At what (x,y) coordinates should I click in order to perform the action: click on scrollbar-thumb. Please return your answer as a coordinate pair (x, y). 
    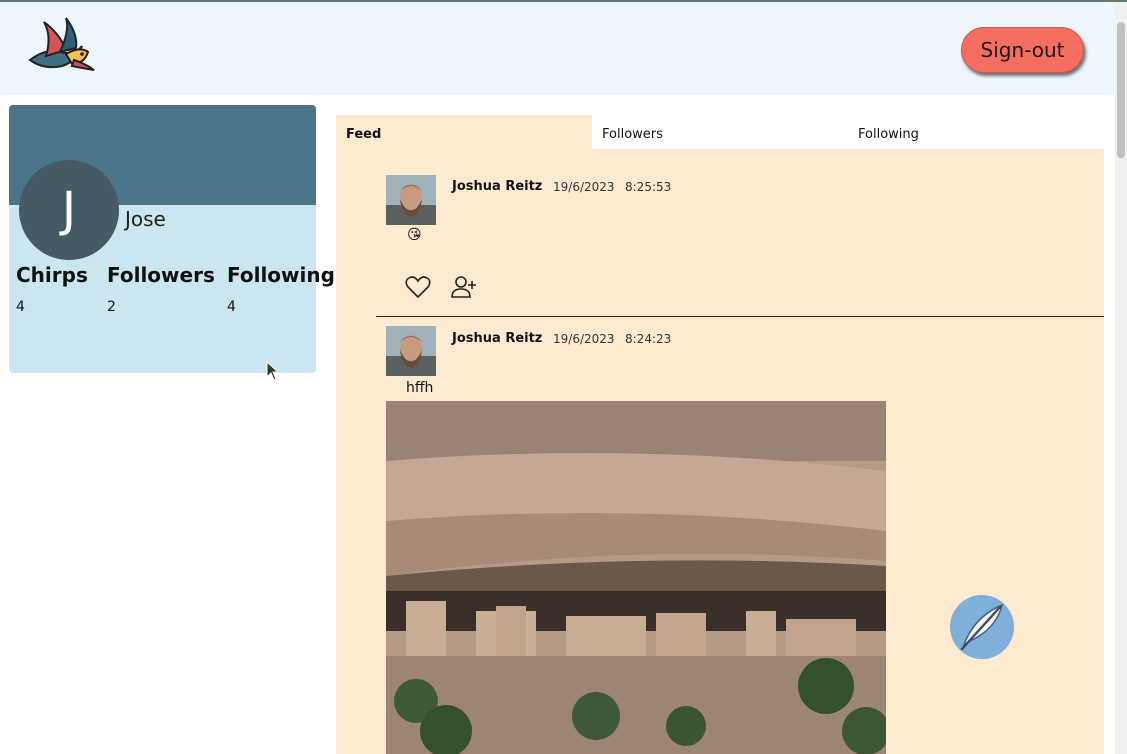
    Looking at the image, I should click on (1121, 90).